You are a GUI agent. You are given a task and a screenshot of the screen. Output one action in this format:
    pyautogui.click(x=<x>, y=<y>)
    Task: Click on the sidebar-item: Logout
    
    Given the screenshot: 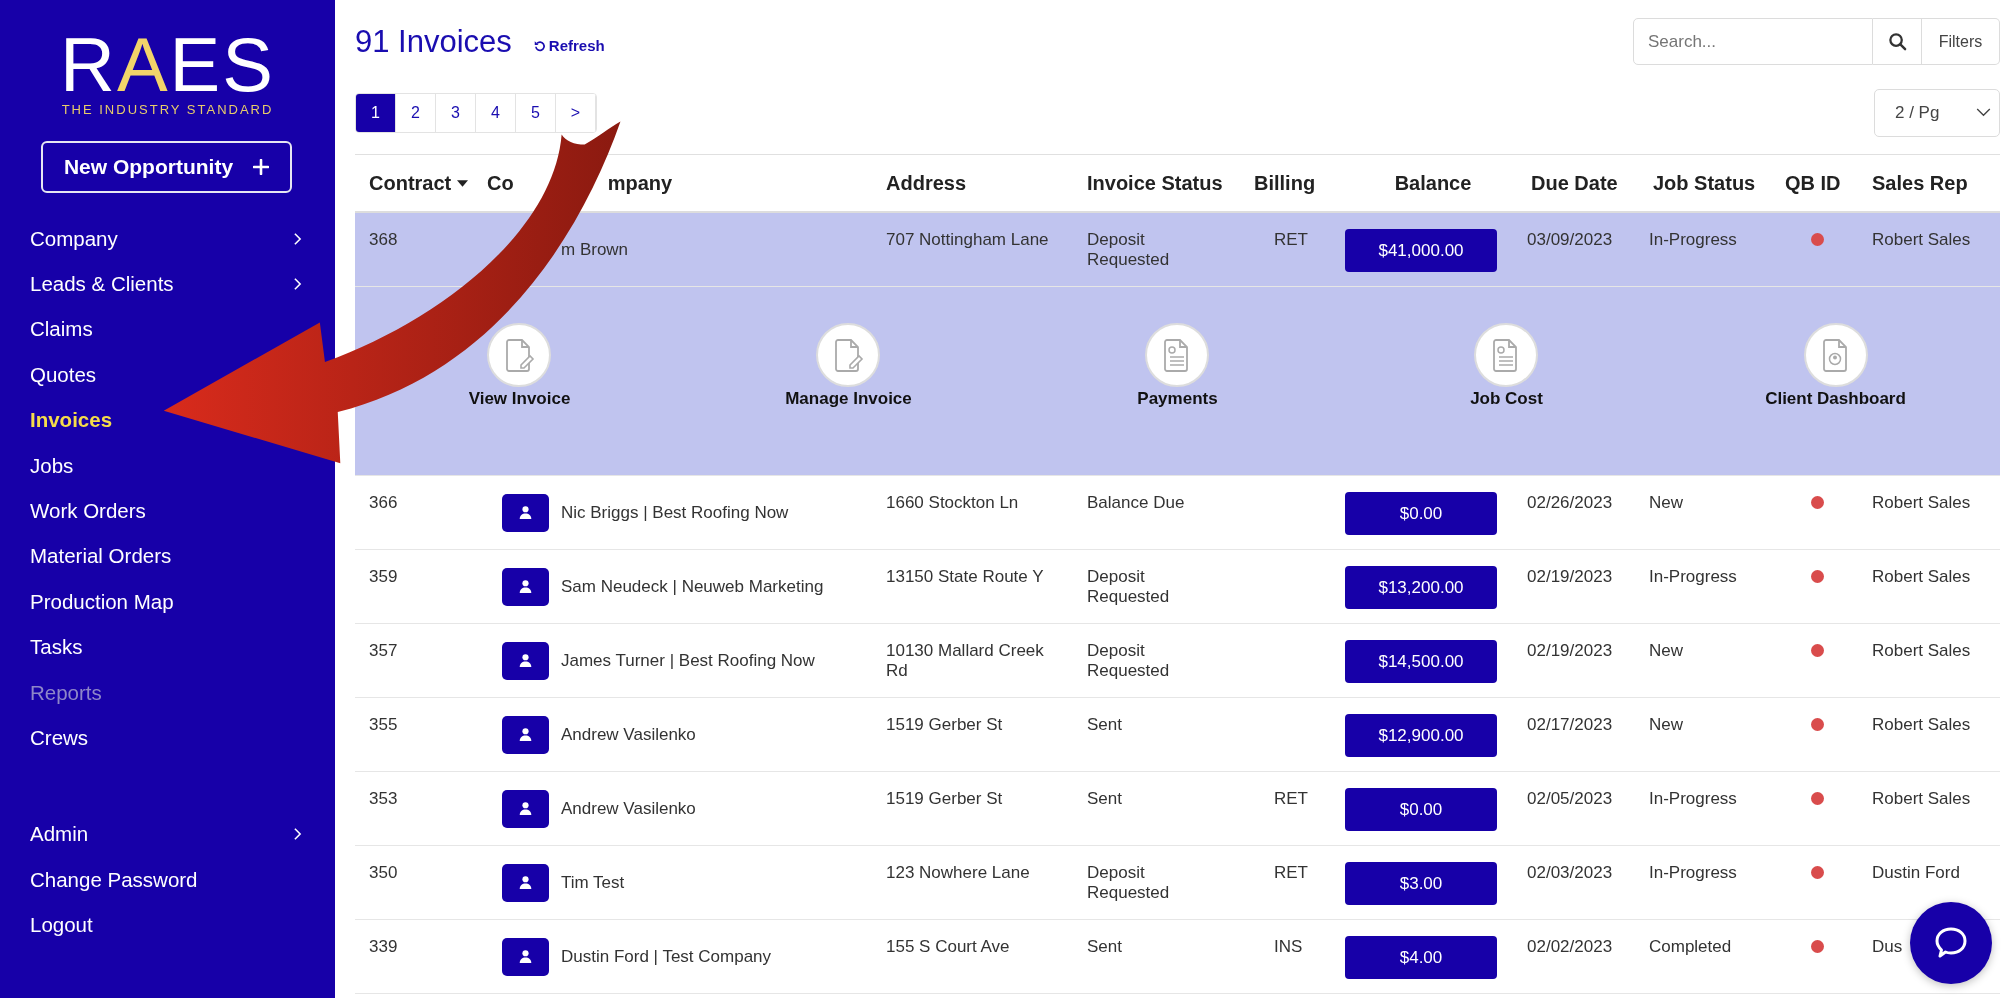 What is the action you would take?
    pyautogui.click(x=61, y=925)
    